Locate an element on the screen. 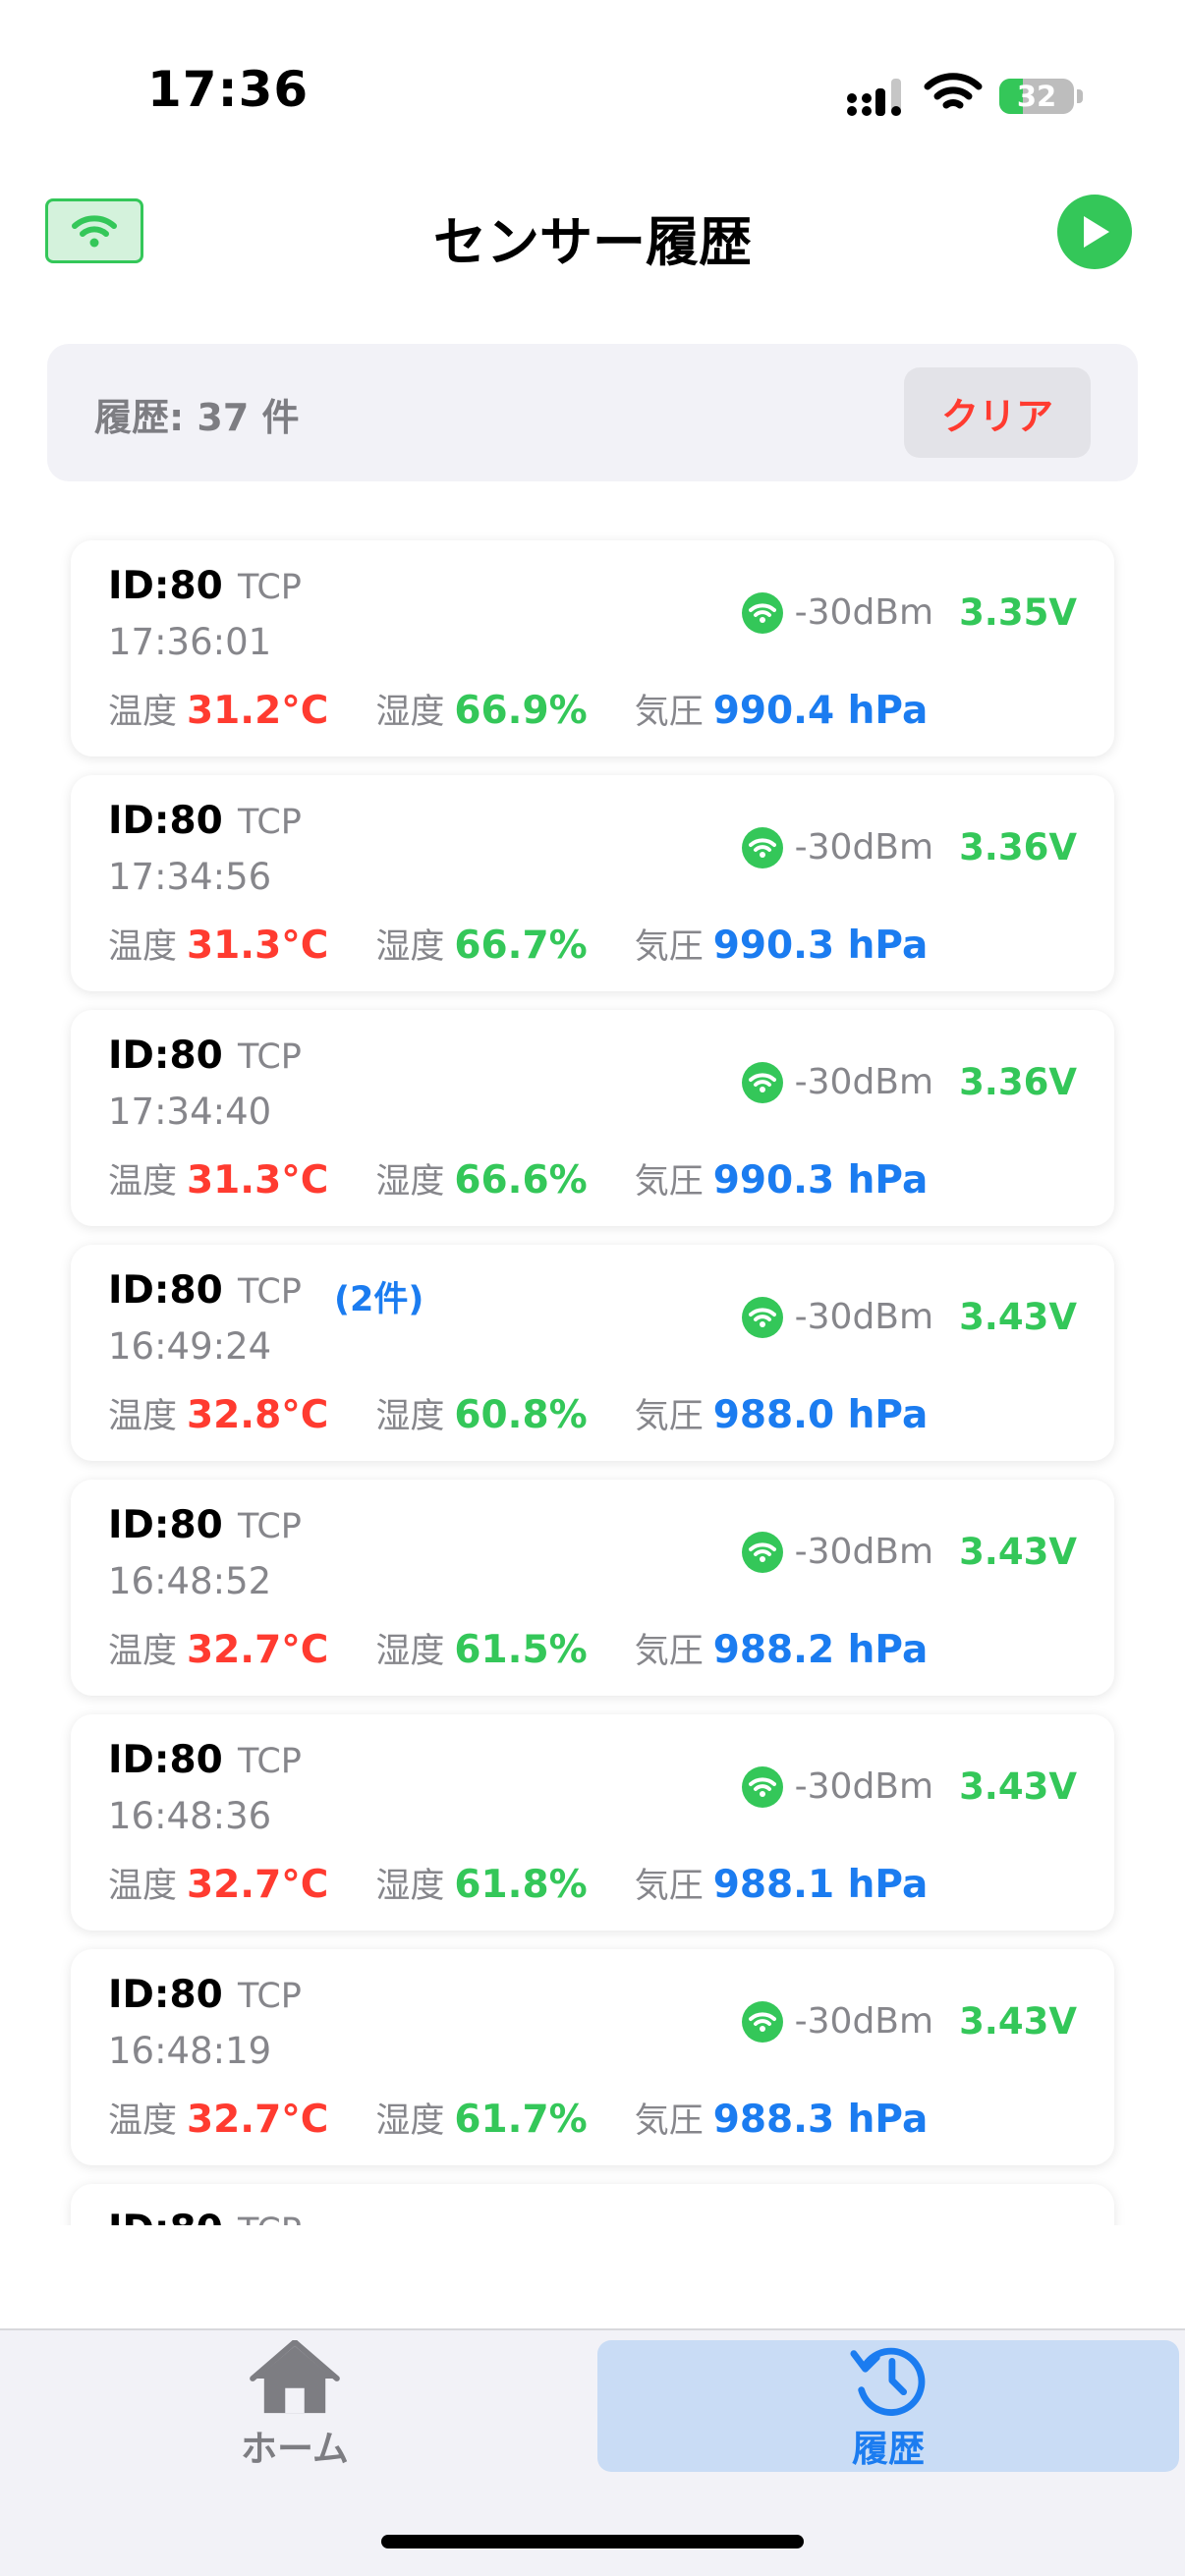 This screenshot has height=2576, width=1185. record-time: 16:49:24 is located at coordinates (190, 1346).